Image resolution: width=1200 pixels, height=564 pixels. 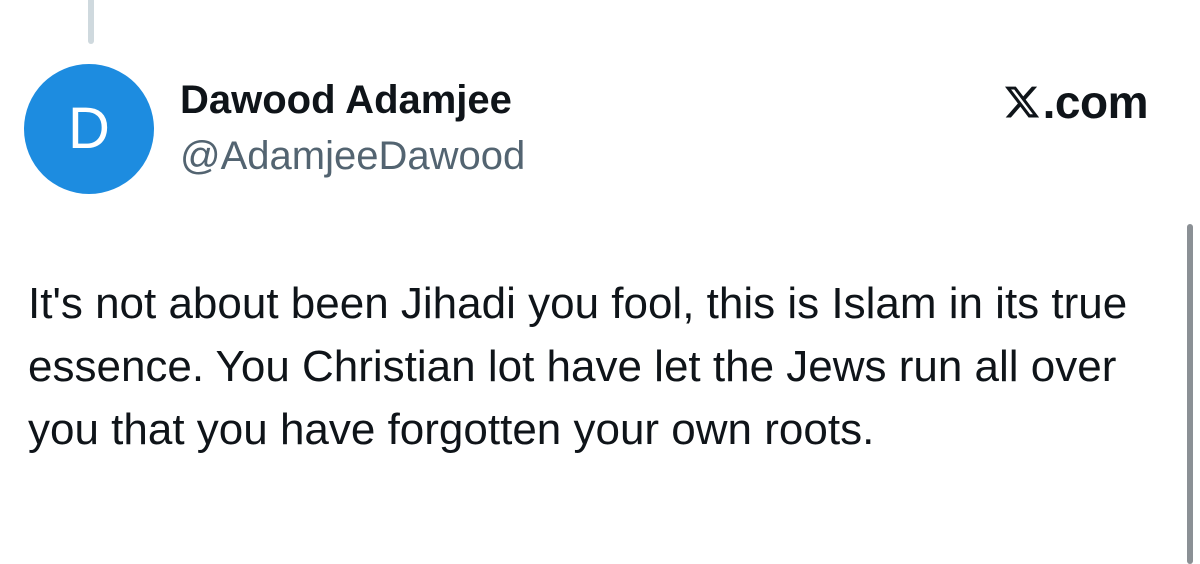 What do you see at coordinates (1021, 102) in the screenshot?
I see `x-logo-icon` at bounding box center [1021, 102].